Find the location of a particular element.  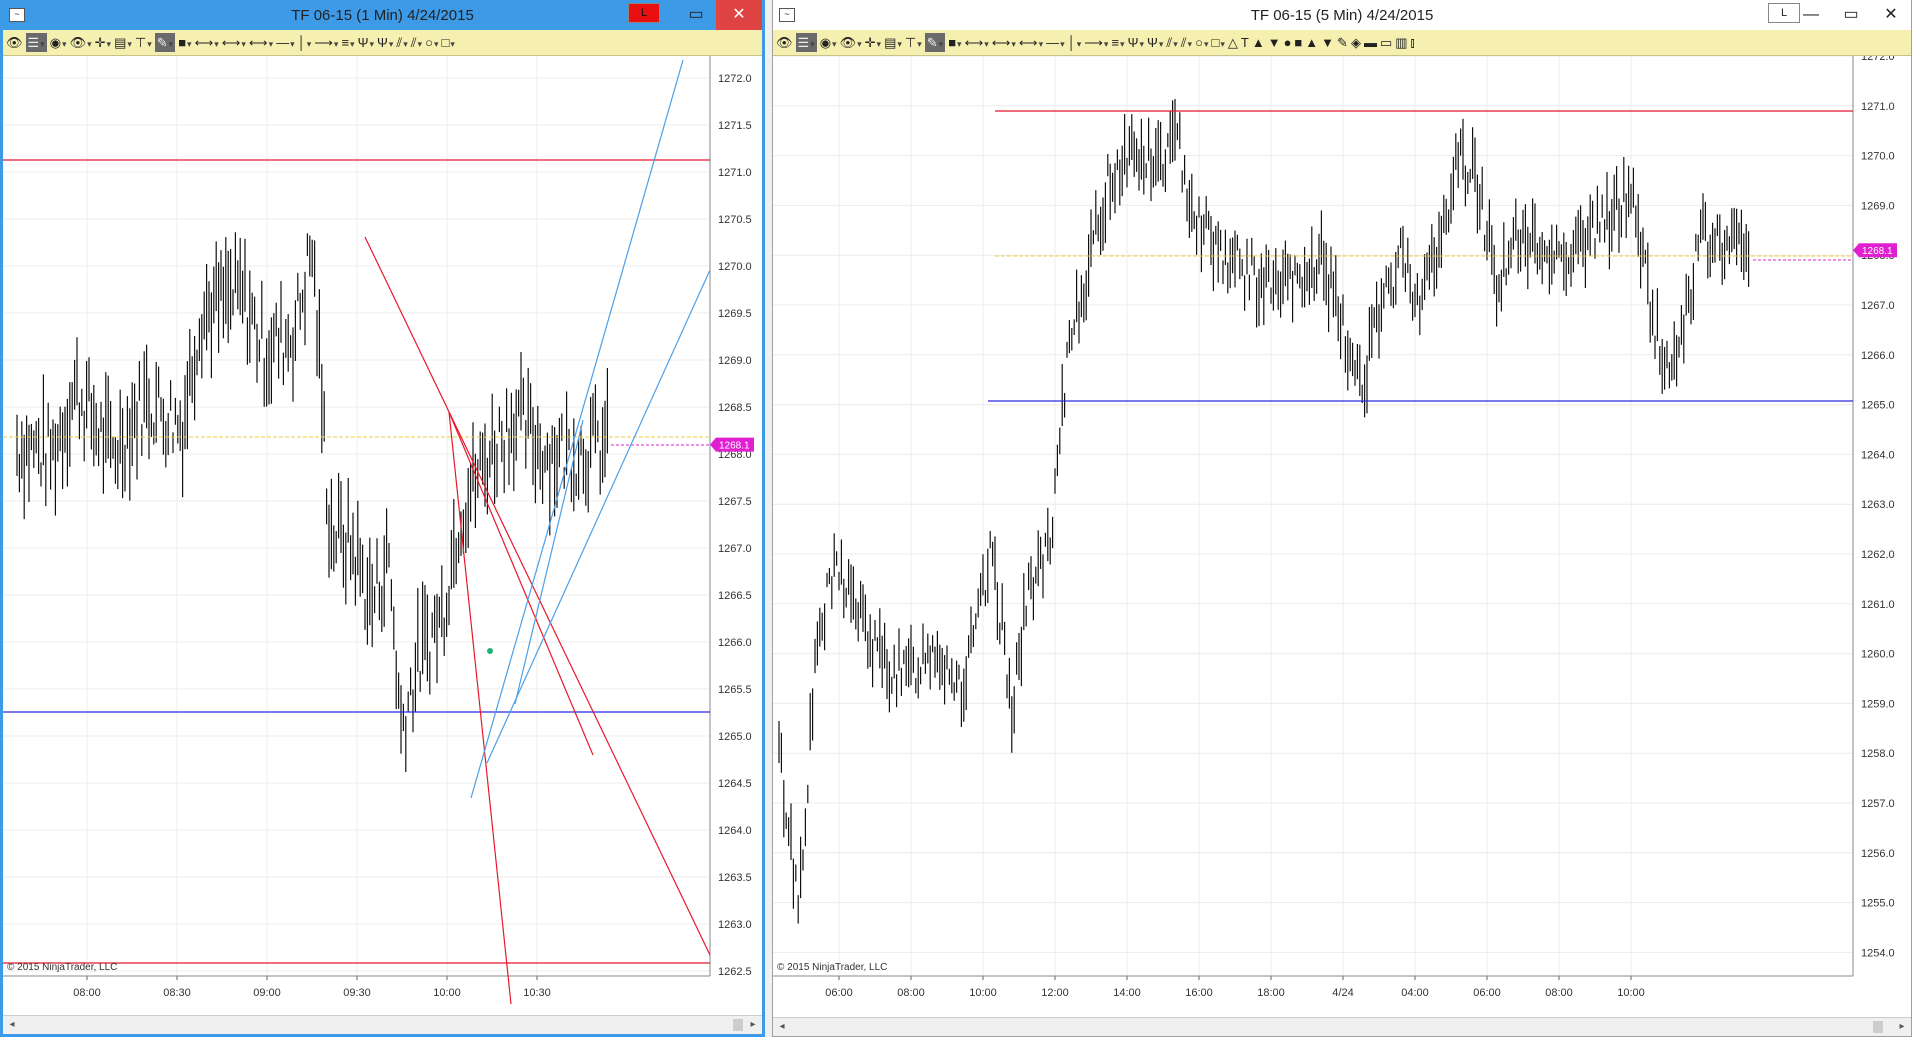

time-axis-label: 12:00 is located at coordinates (1055, 993).